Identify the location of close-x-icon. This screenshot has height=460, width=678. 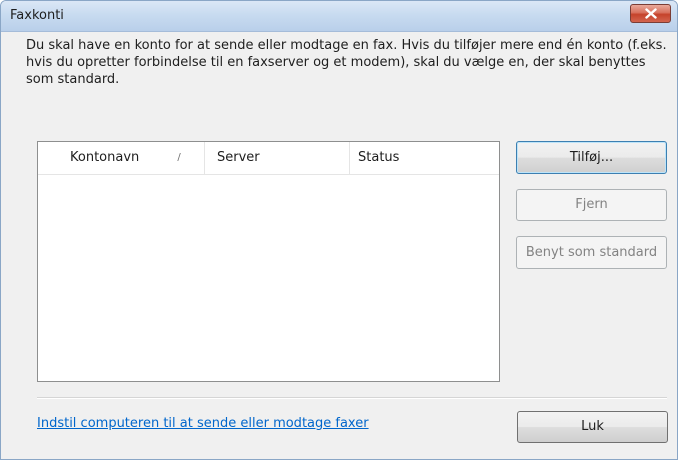
(650, 13).